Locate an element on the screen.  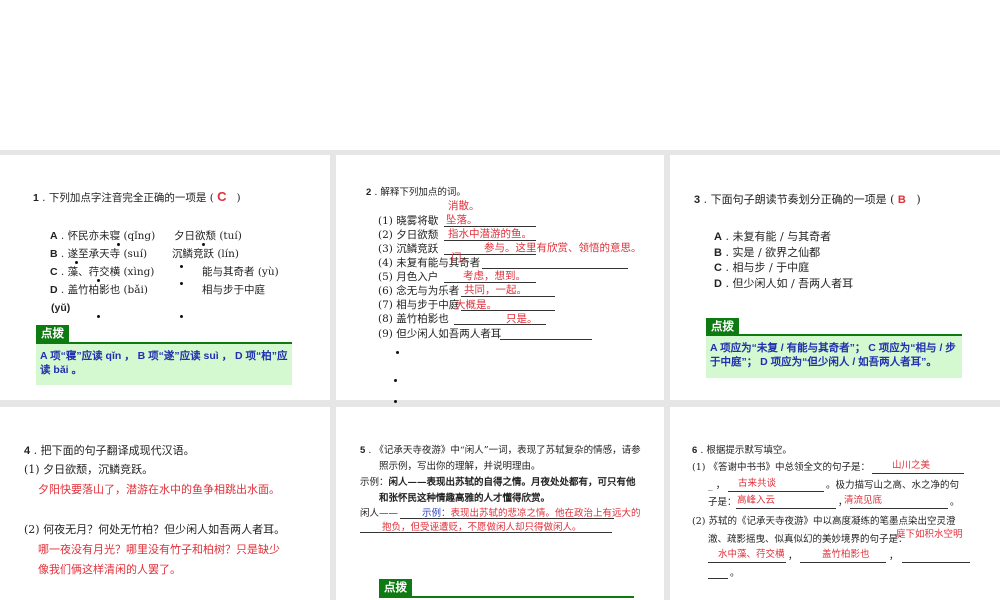
option-a: A . 怀民亦未寝 (qǐng) is located at coordinates (103, 236).